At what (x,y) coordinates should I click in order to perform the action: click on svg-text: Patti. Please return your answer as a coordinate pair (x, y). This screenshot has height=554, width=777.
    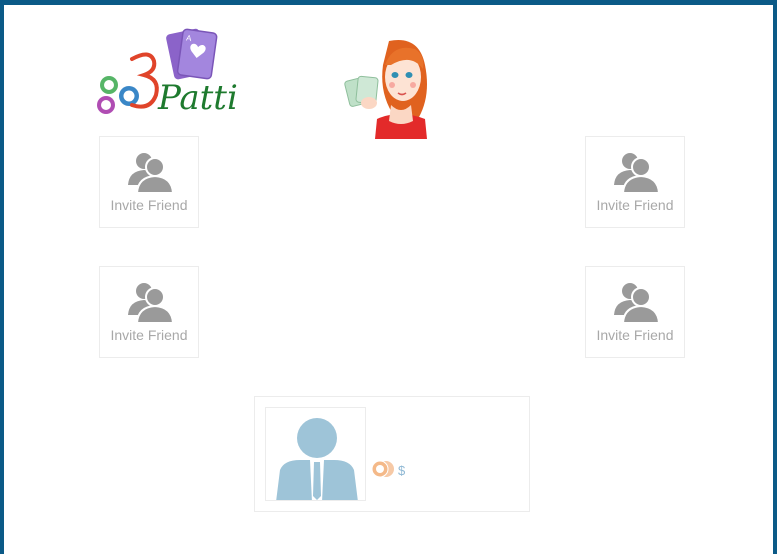
    Looking at the image, I should click on (197, 97).